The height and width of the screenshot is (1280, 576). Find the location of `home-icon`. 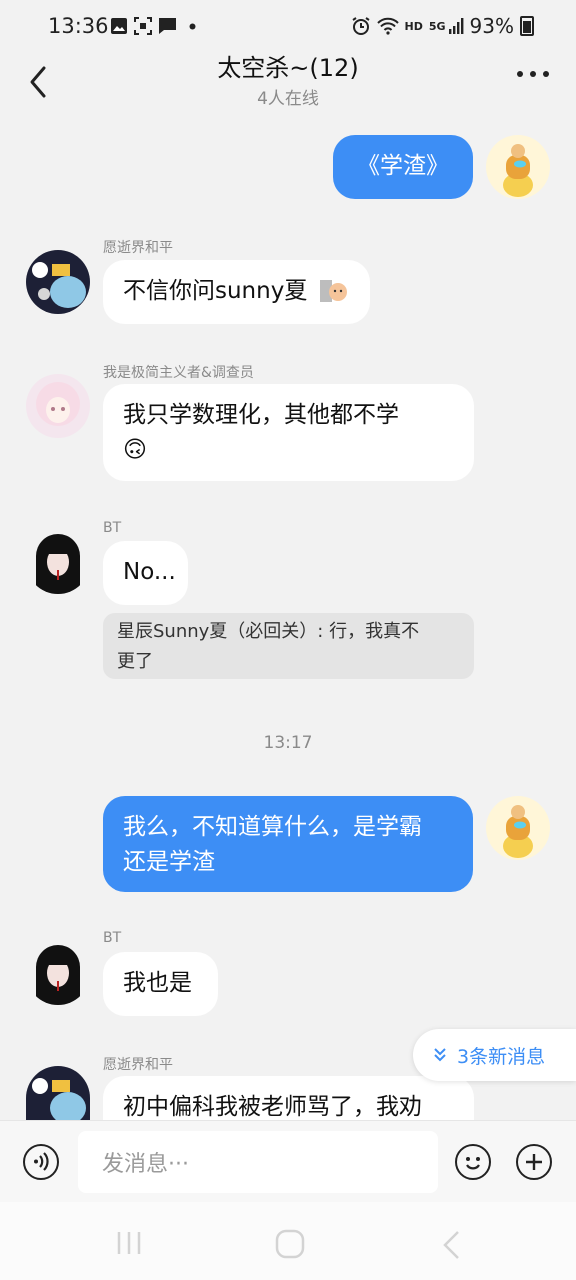

home-icon is located at coordinates (290, 1244).